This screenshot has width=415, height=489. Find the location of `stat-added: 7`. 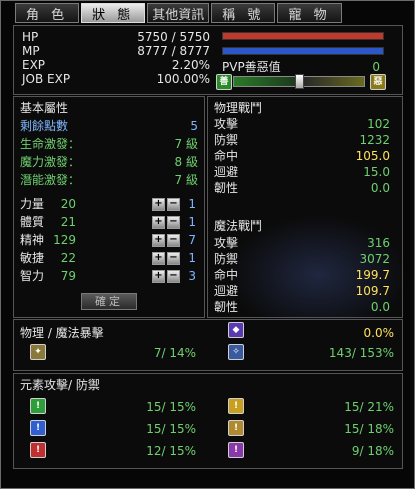

stat-added: 7 is located at coordinates (192, 240).